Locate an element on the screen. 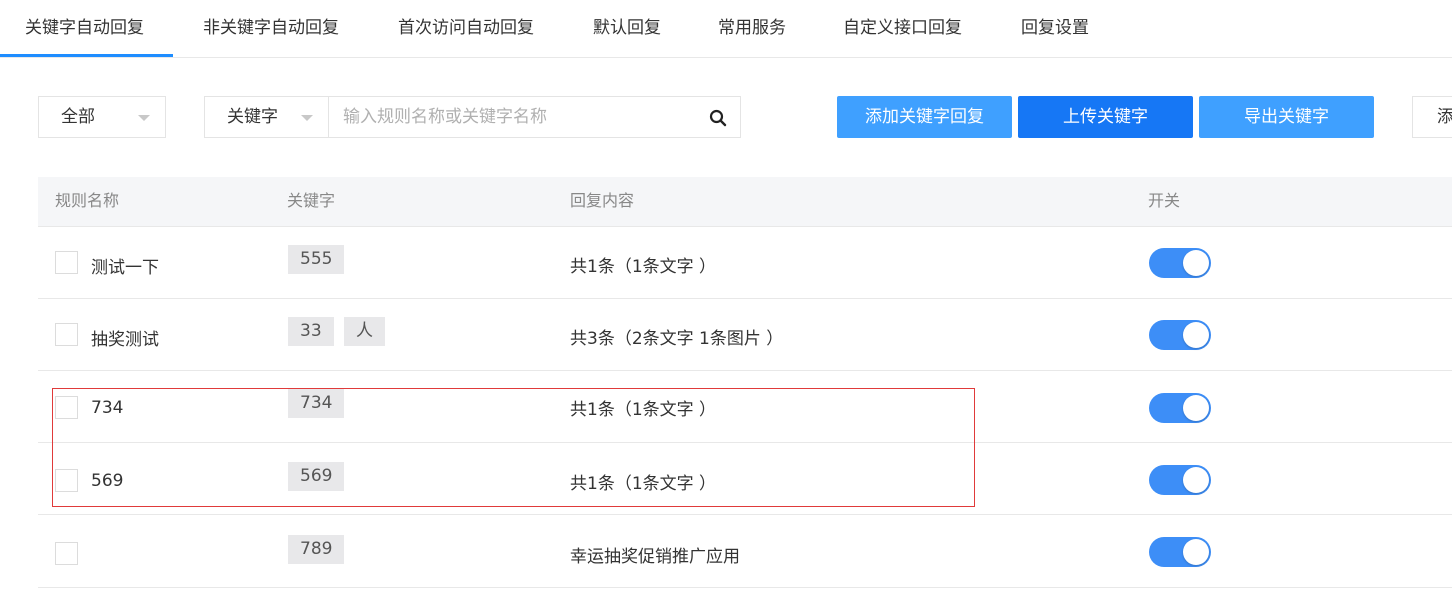 Image resolution: width=1452 pixels, height=589 pixels. table-row: 569 569 共1条（1条文字 ） is located at coordinates (745, 479).